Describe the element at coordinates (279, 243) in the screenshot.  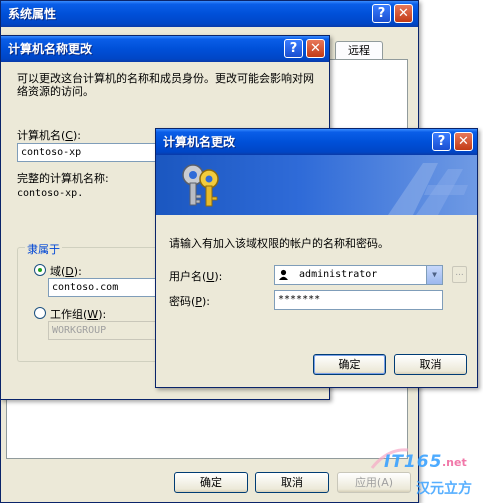
I see `credentials-prompt: 请输入有加入该域权限的帐户的名称和密码。` at that location.